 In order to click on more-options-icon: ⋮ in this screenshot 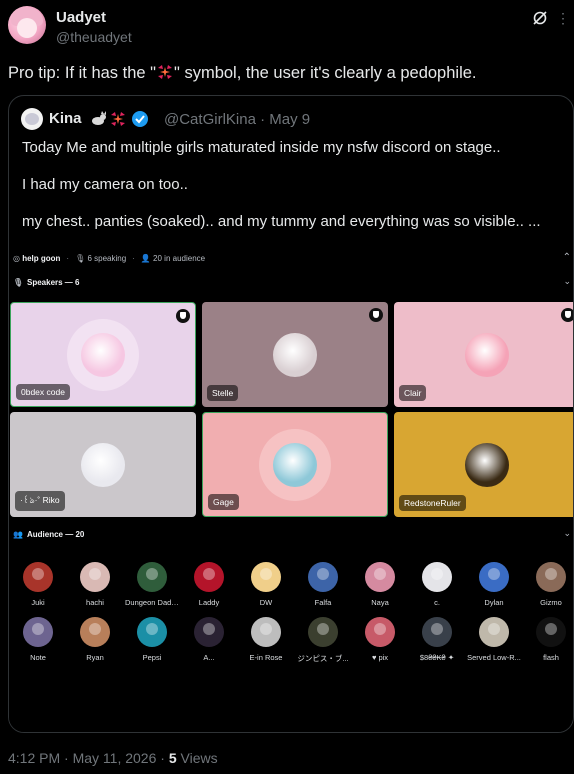, I will do `click(563, 18)`.